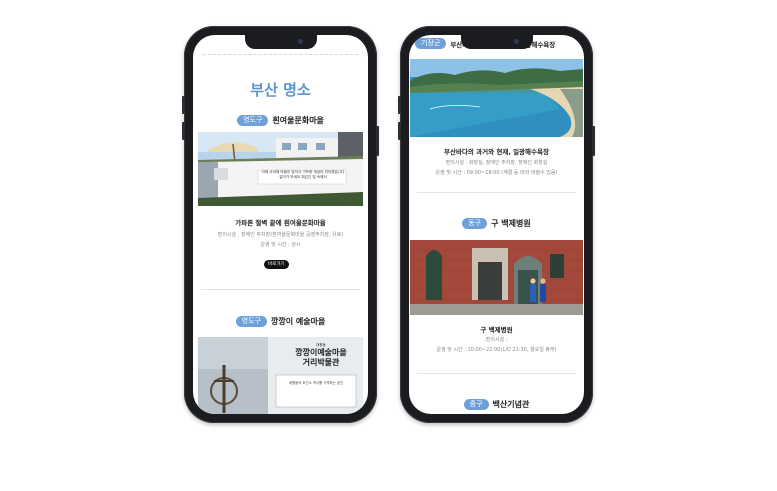 This screenshot has height=491, width=777. What do you see at coordinates (280, 54) in the screenshot?
I see `header-divider` at bounding box center [280, 54].